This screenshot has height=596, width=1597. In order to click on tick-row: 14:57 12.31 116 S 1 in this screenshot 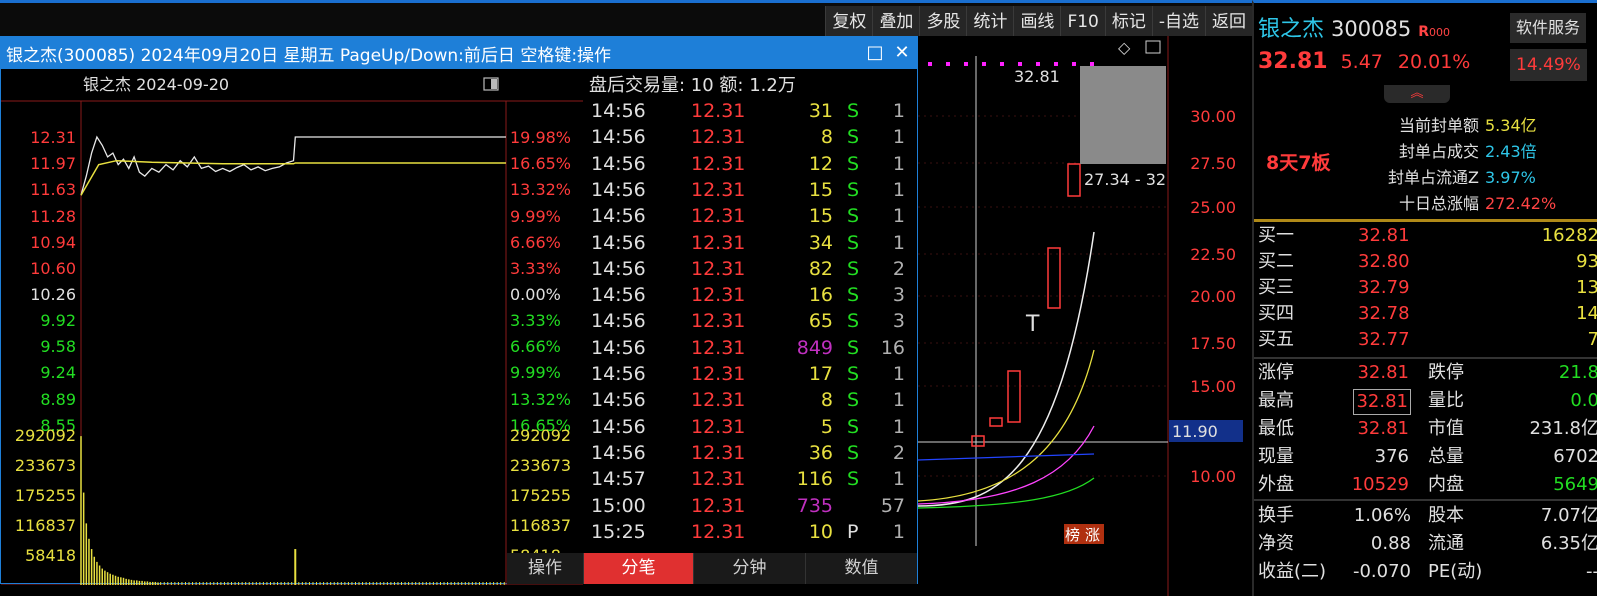, I will do `click(750, 479)`.